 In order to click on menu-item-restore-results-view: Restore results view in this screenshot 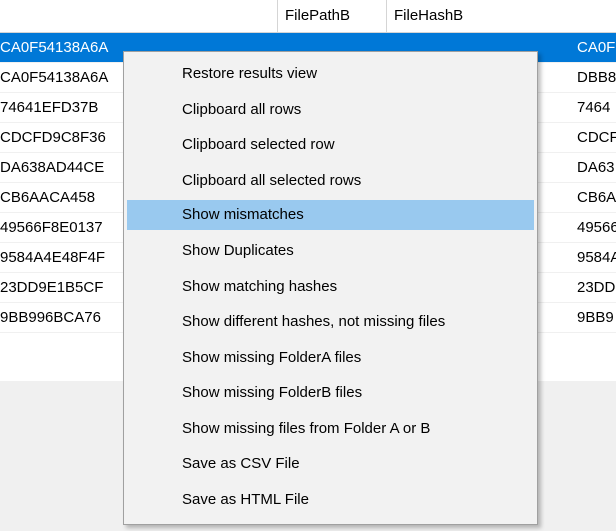, I will do `click(330, 74)`.